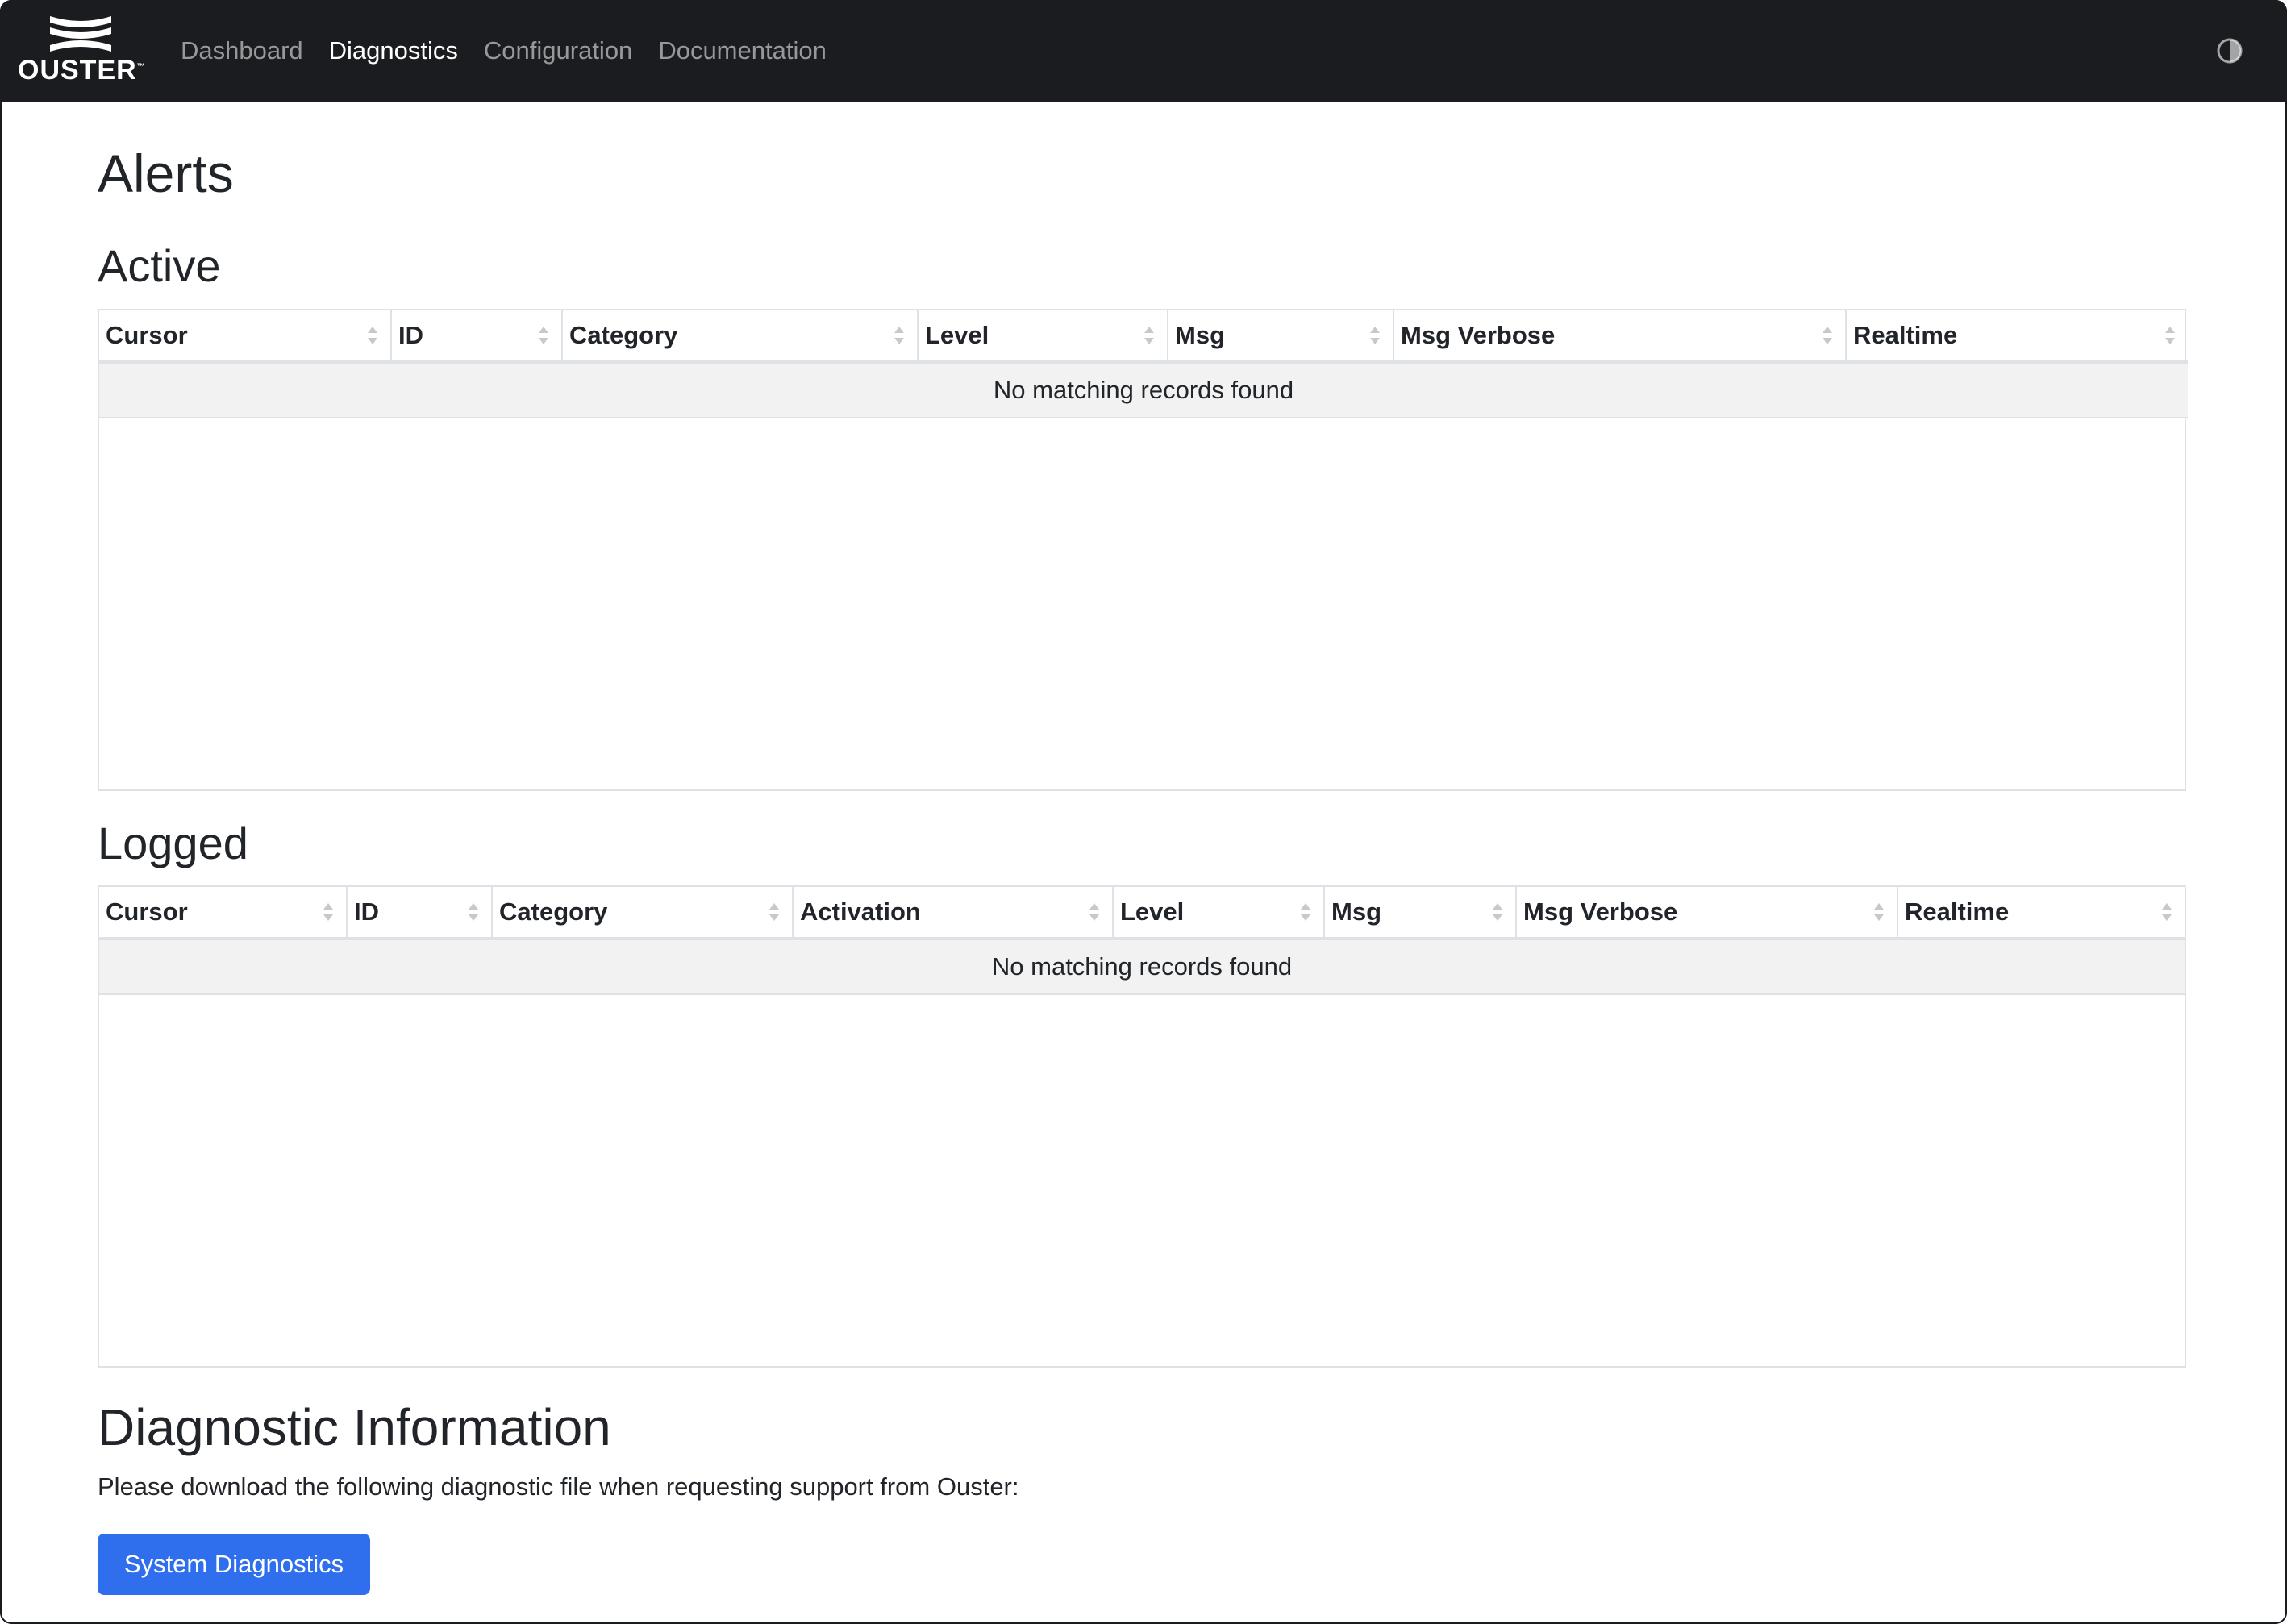 The width and height of the screenshot is (2287, 1624). What do you see at coordinates (742, 50) in the screenshot?
I see `nav-documentation: Documentation` at bounding box center [742, 50].